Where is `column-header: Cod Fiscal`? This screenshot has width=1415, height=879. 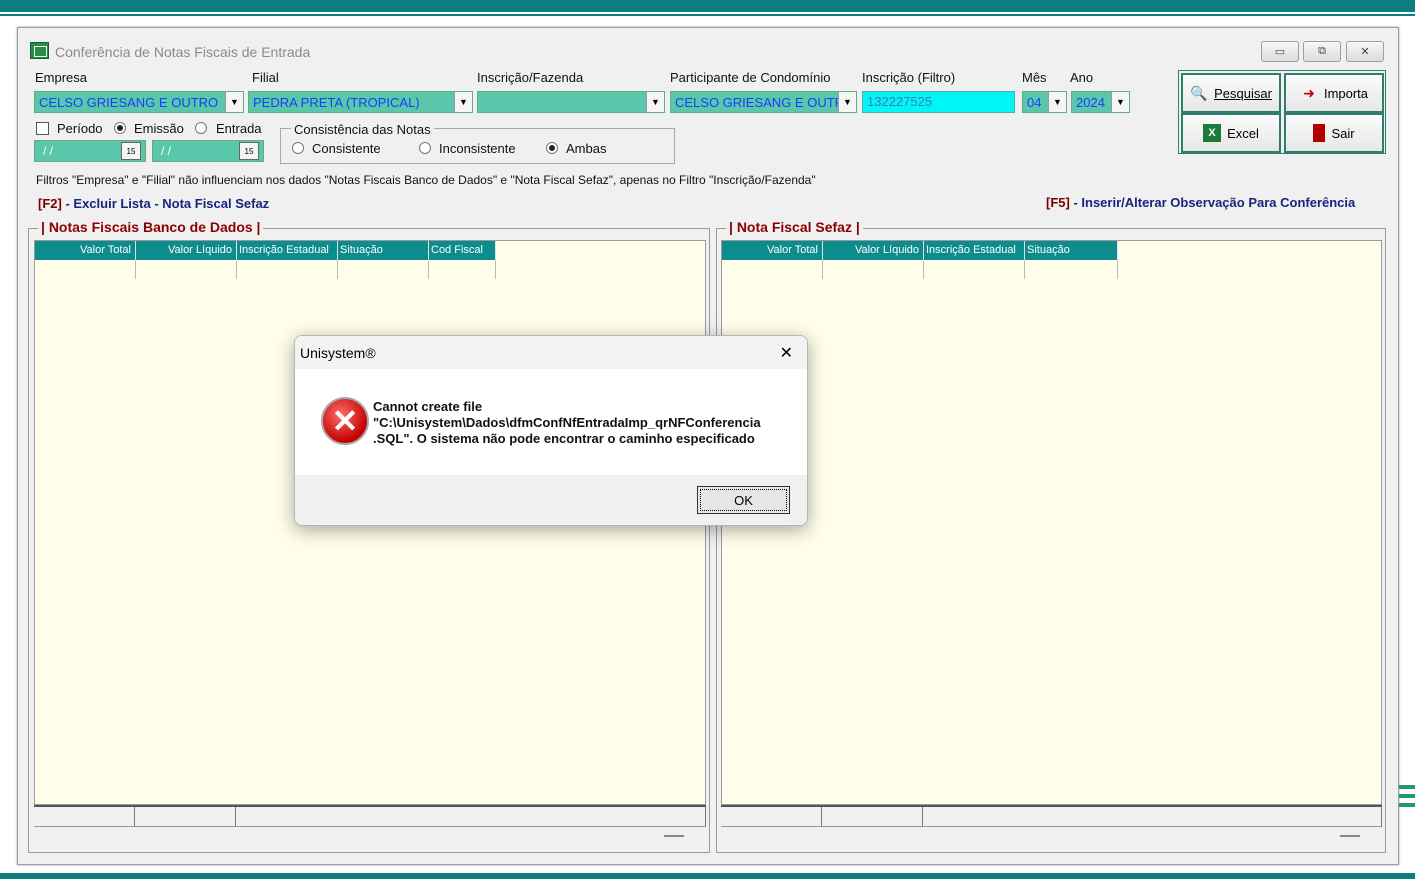 column-header: Cod Fiscal is located at coordinates (462, 250).